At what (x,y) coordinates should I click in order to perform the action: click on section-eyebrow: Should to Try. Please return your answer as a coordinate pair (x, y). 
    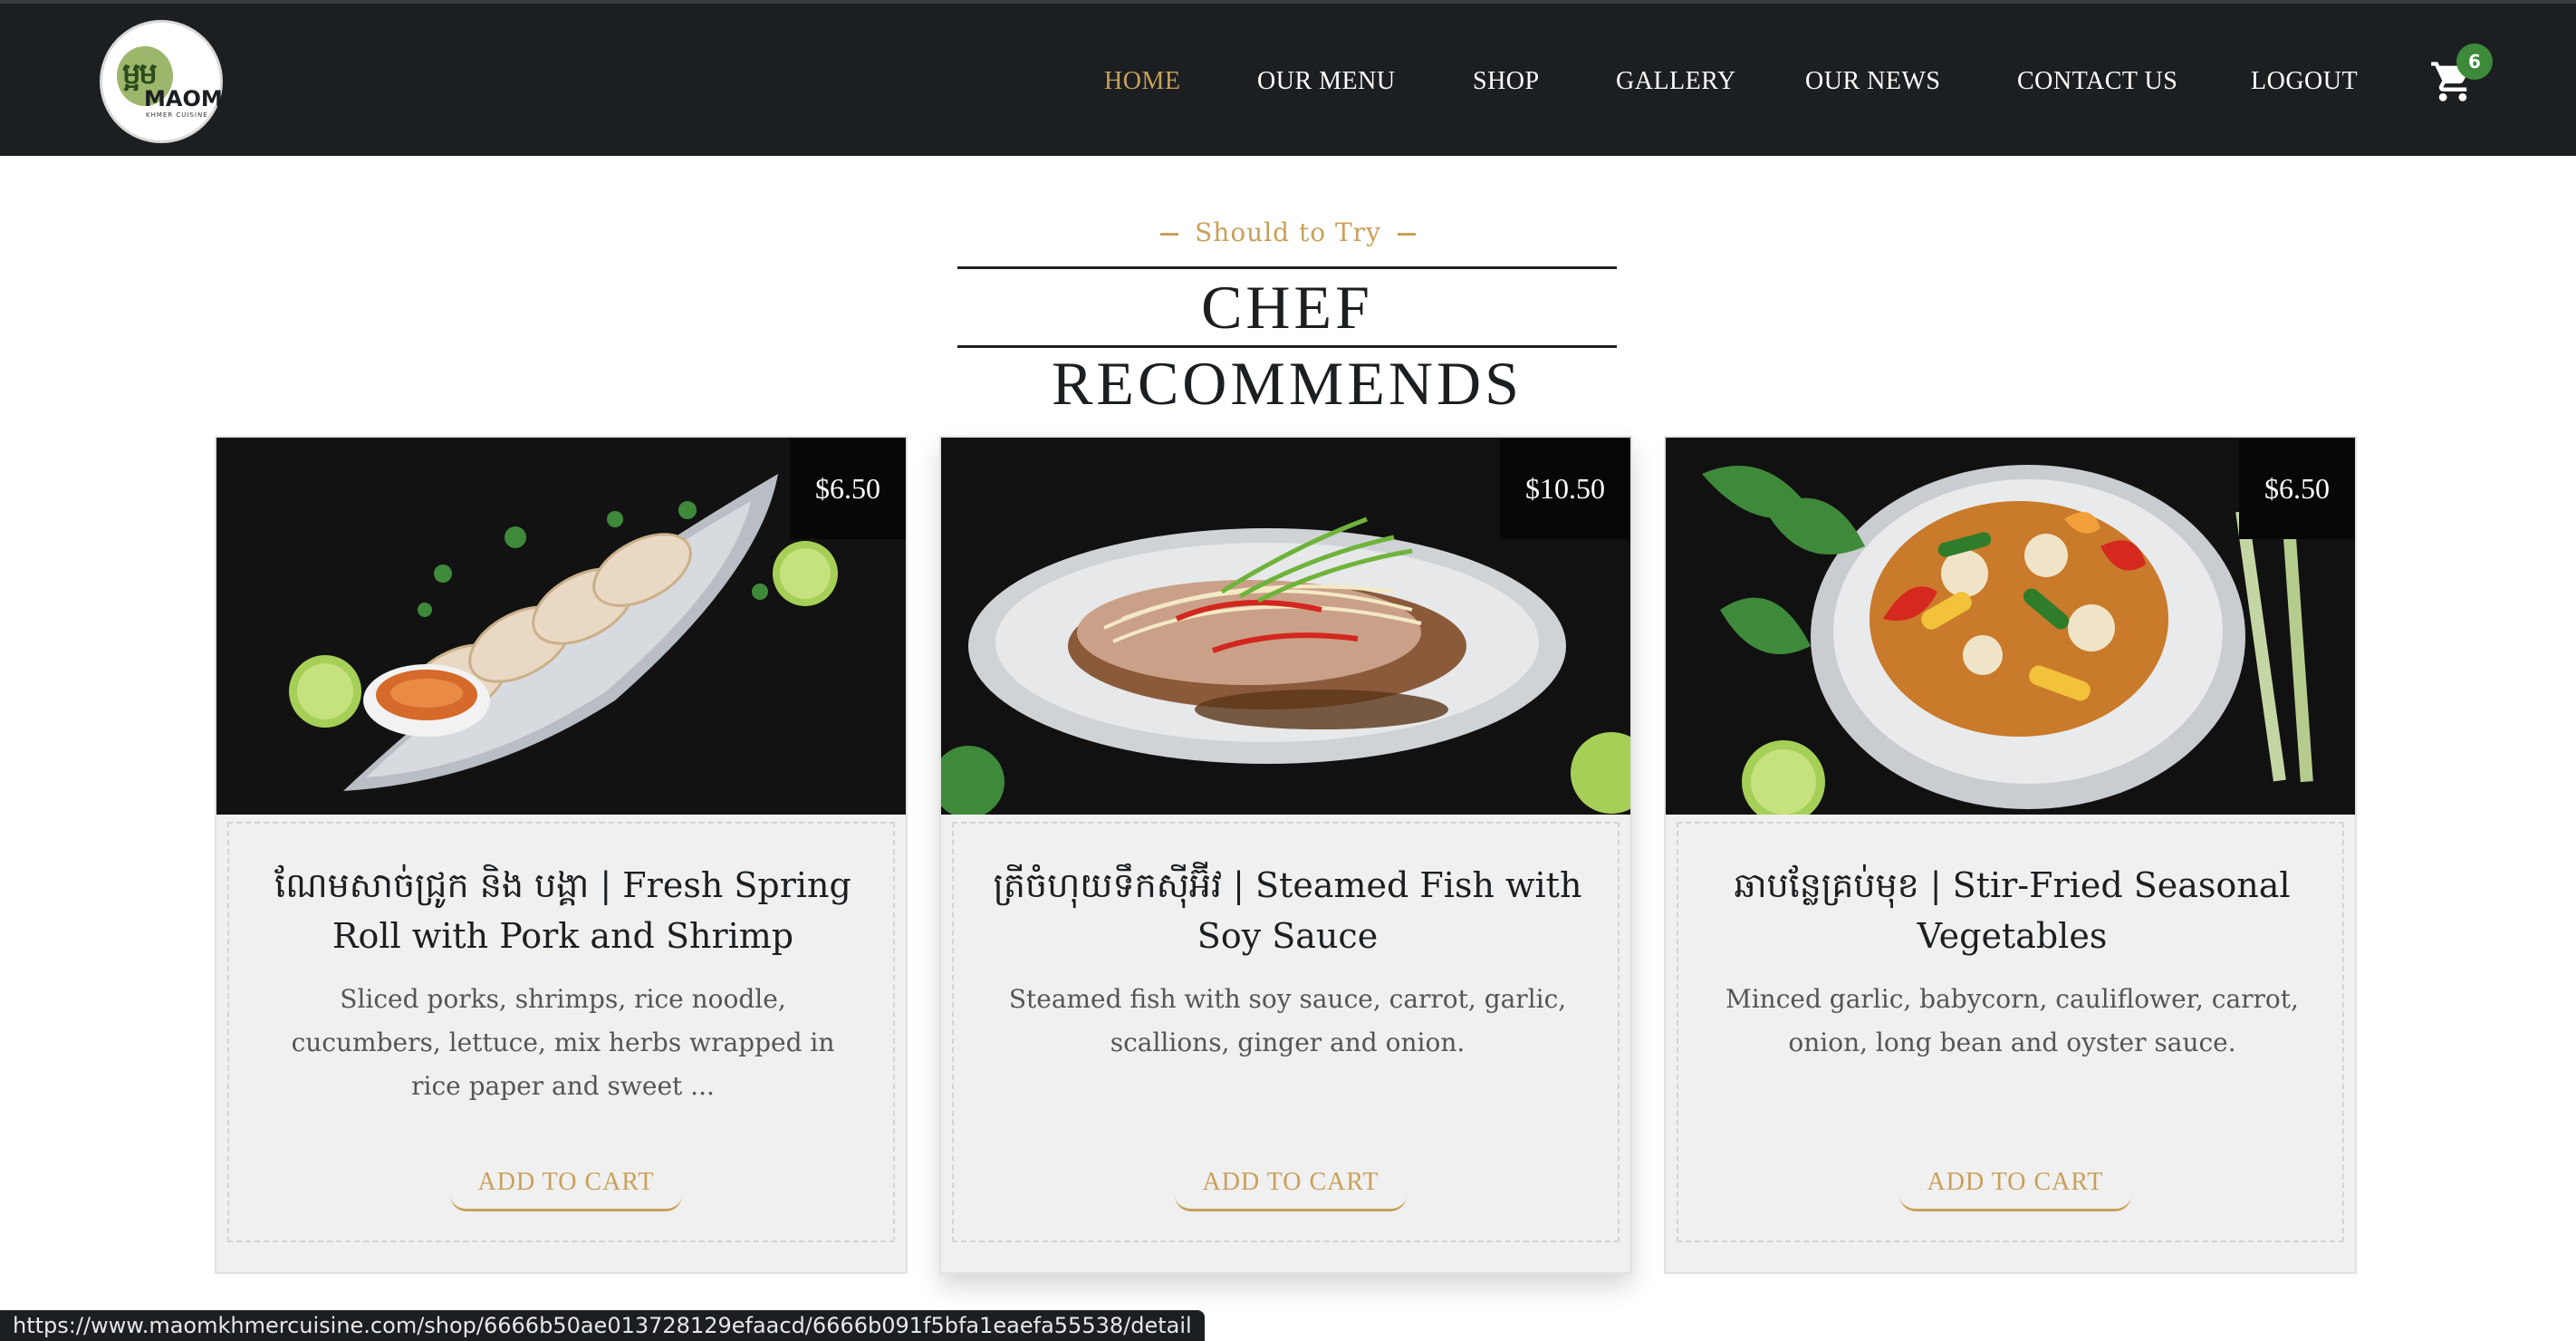
    Looking at the image, I should click on (1288, 232).